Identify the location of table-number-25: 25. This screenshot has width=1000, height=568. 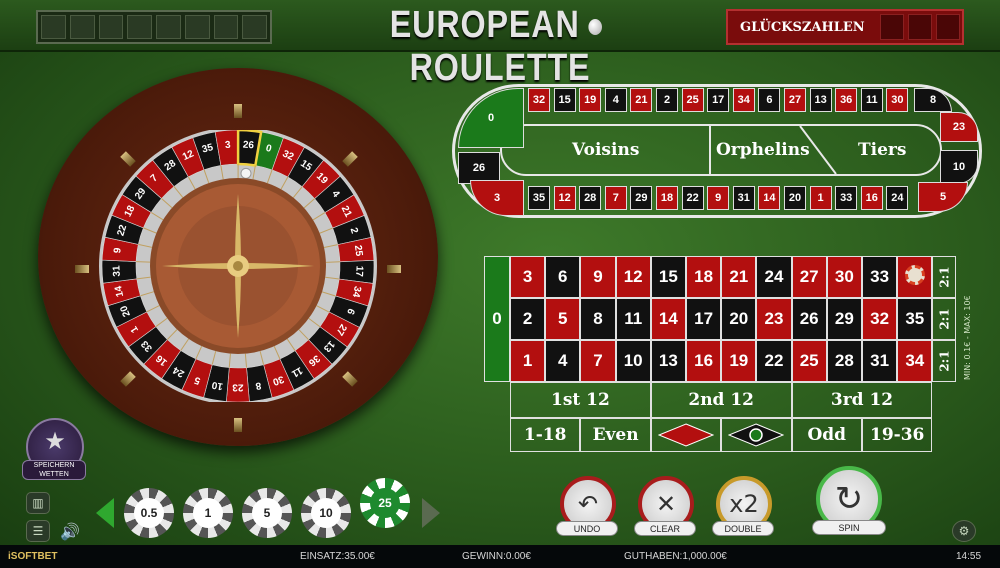
(809, 361).